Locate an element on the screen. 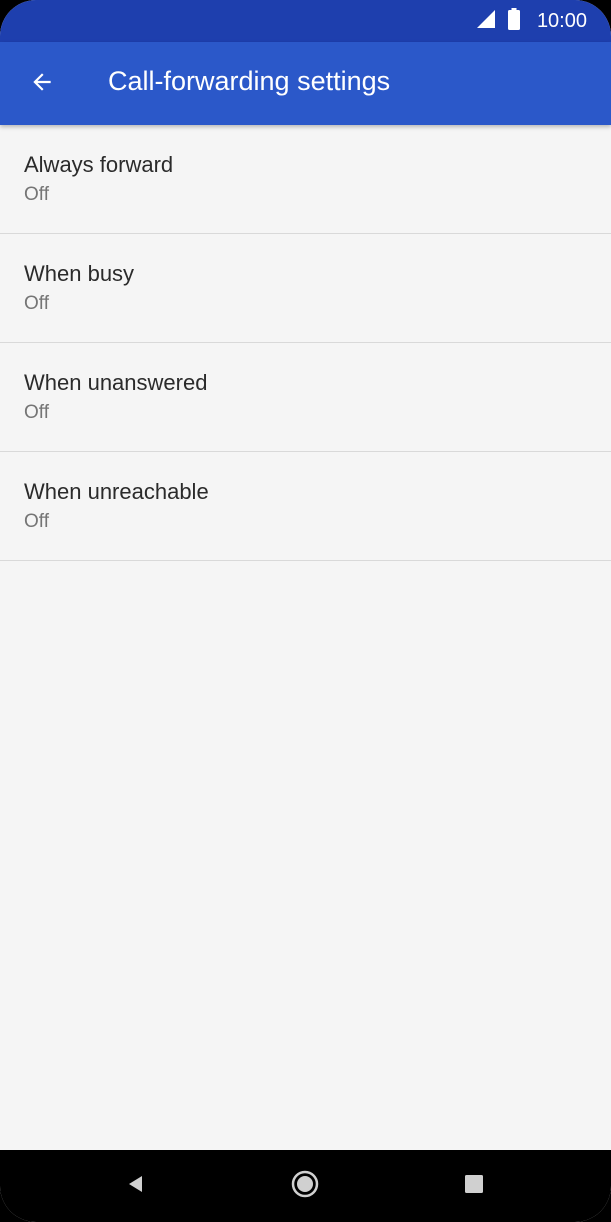 The image size is (611, 1222). item-title: When unreachable is located at coordinates (116, 491).